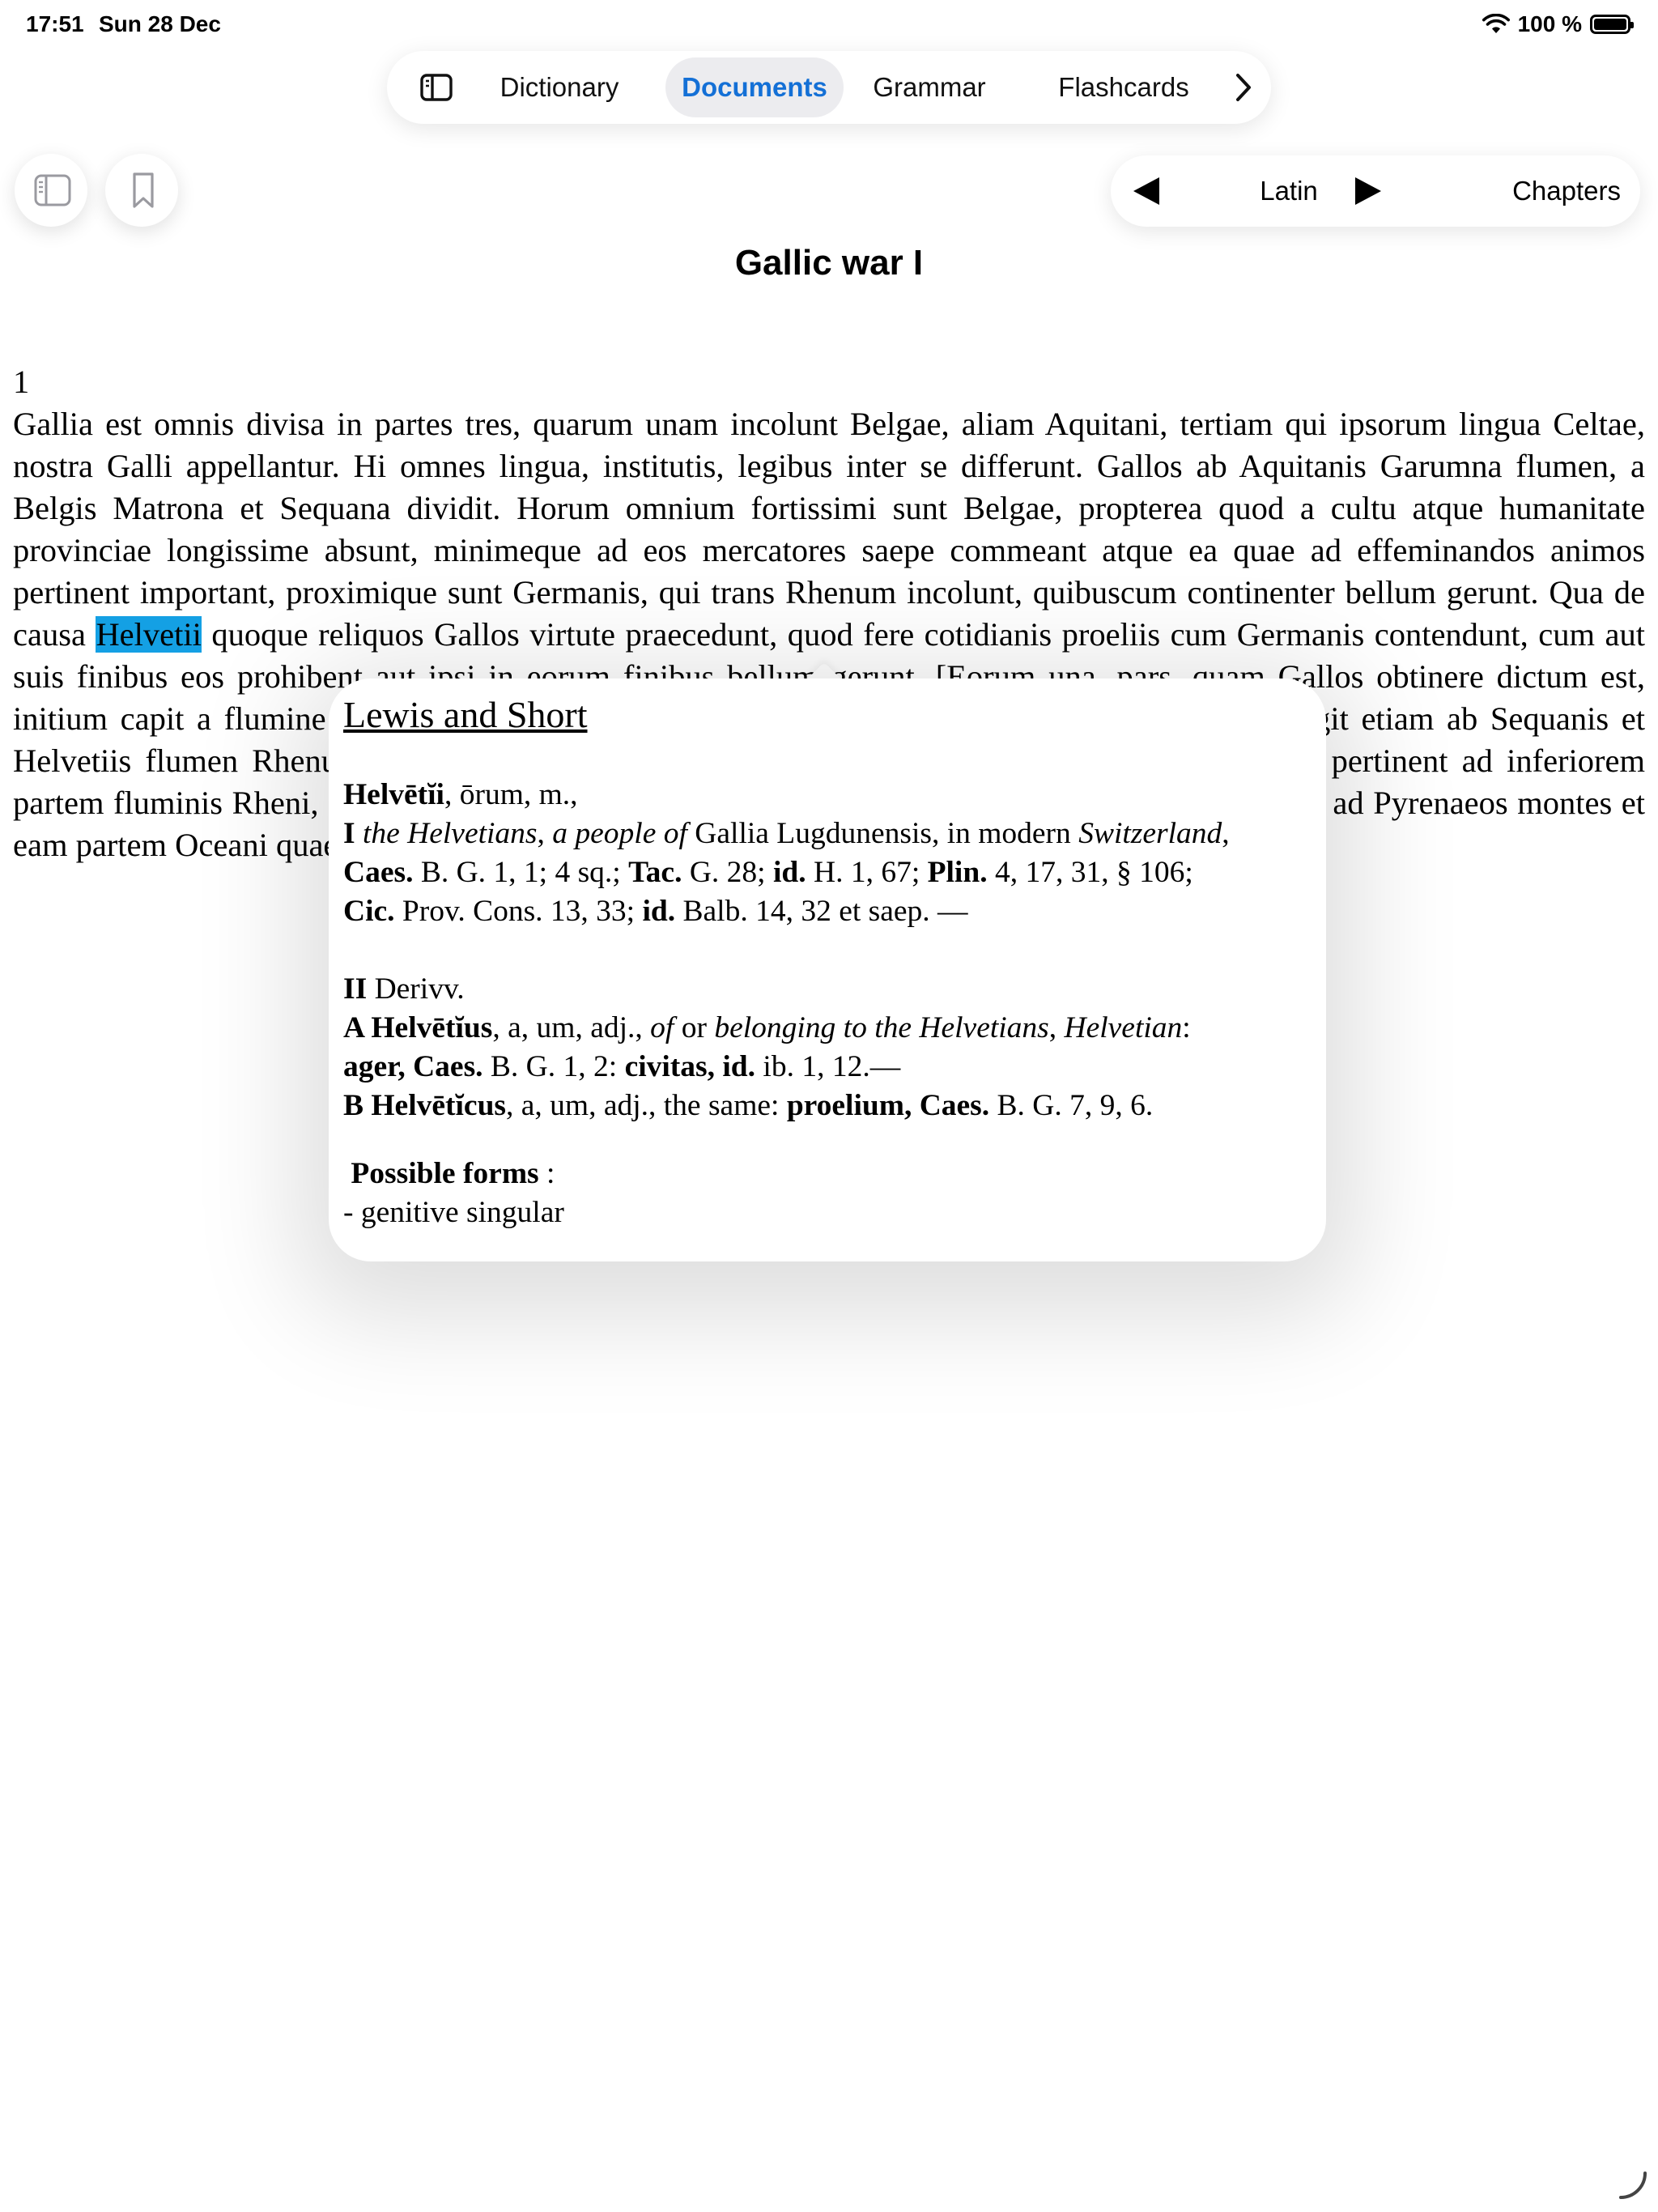 The height and width of the screenshot is (2212, 1658). What do you see at coordinates (393, 795) in the screenshot?
I see `headword: Helvētĭi` at bounding box center [393, 795].